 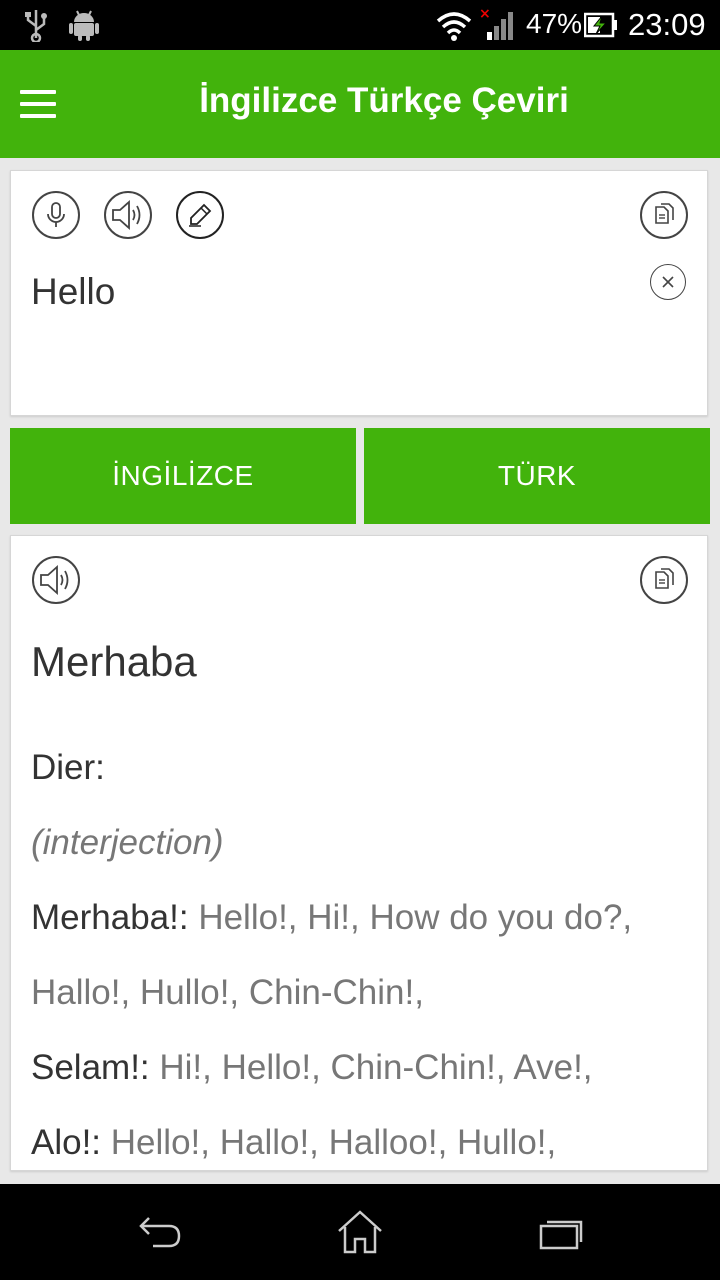 I want to click on entry-meanings: Hallo!, Hullo!, Chin-Chin!,, so click(x=227, y=992).